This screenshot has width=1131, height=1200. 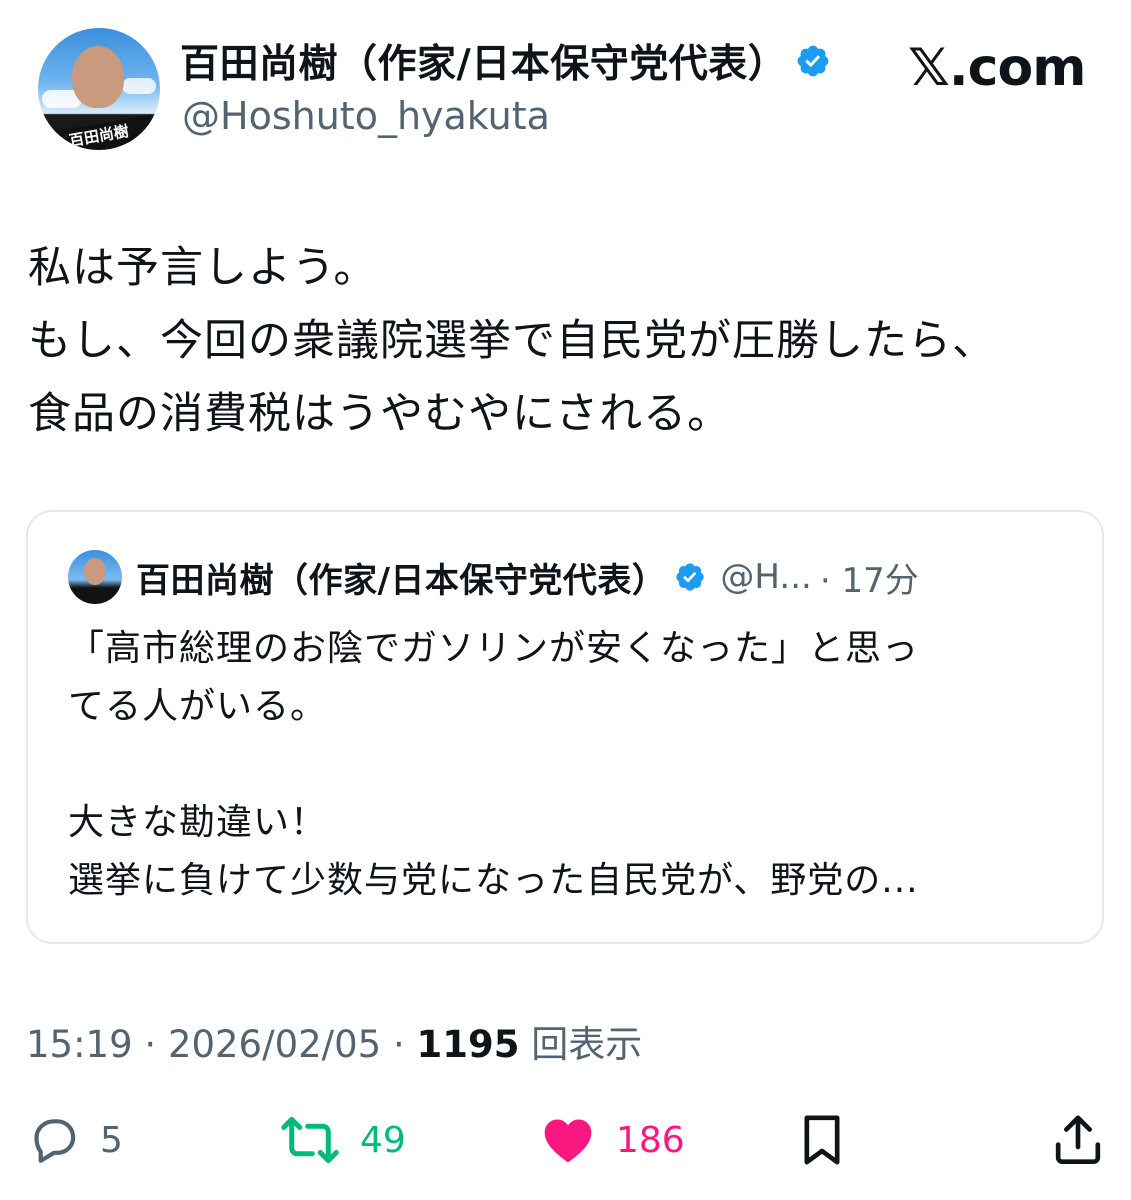 I want to click on quoted-line, so click(x=573, y=765).